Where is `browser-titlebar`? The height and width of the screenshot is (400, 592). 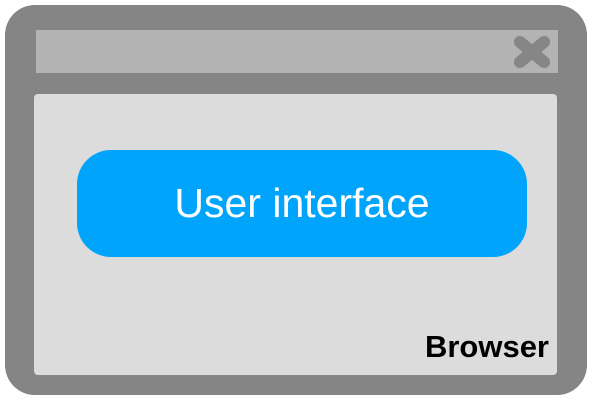
browser-titlebar is located at coordinates (297, 51).